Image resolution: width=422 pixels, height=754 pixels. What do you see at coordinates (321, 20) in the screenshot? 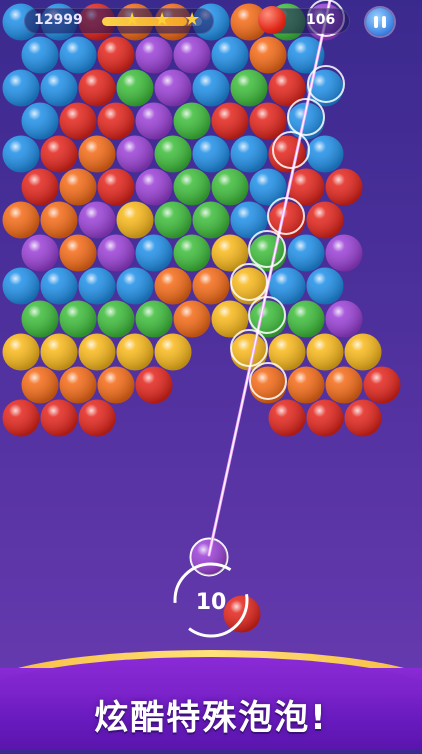
I see `coin-count: 106` at bounding box center [321, 20].